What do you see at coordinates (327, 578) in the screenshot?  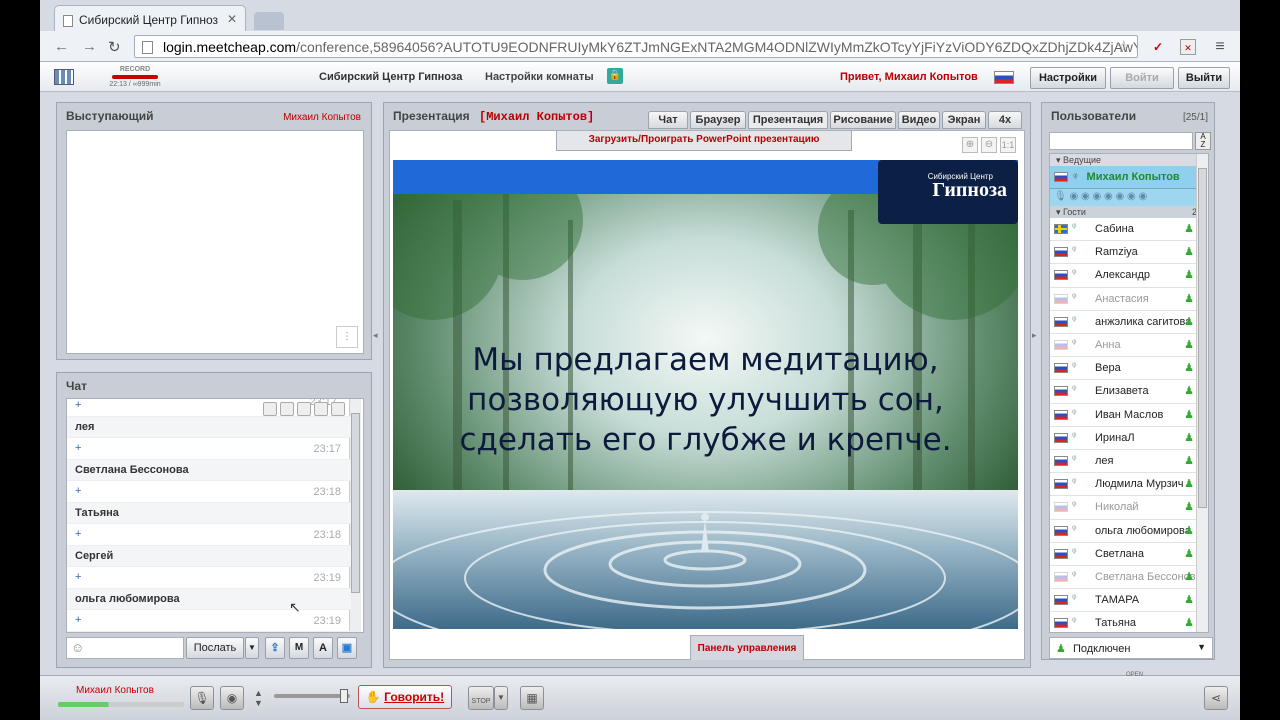 I see `chat-message-time: 23:19` at bounding box center [327, 578].